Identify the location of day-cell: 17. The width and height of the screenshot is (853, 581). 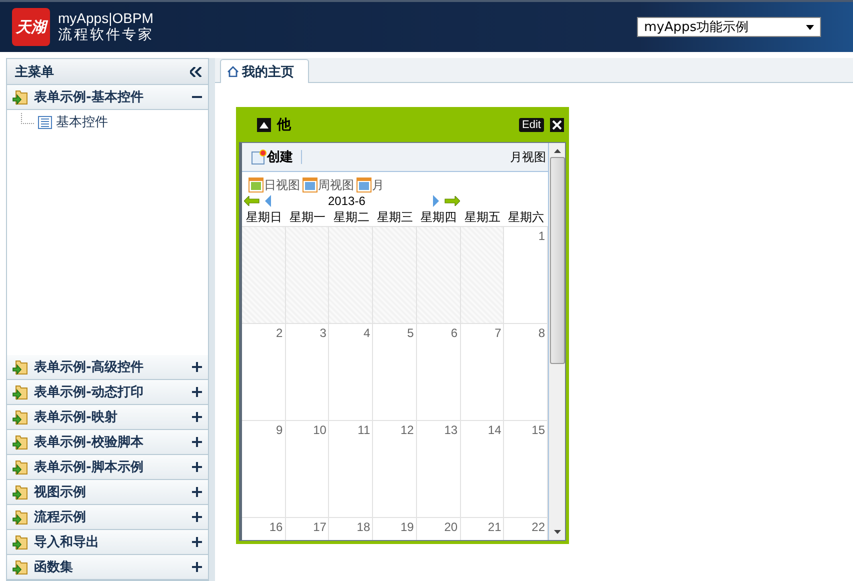
(308, 529).